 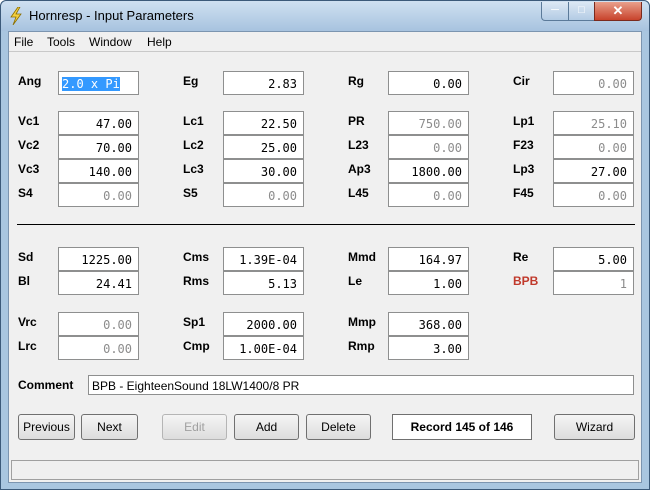 What do you see at coordinates (524, 121) in the screenshot?
I see `label-lp1: Lp1` at bounding box center [524, 121].